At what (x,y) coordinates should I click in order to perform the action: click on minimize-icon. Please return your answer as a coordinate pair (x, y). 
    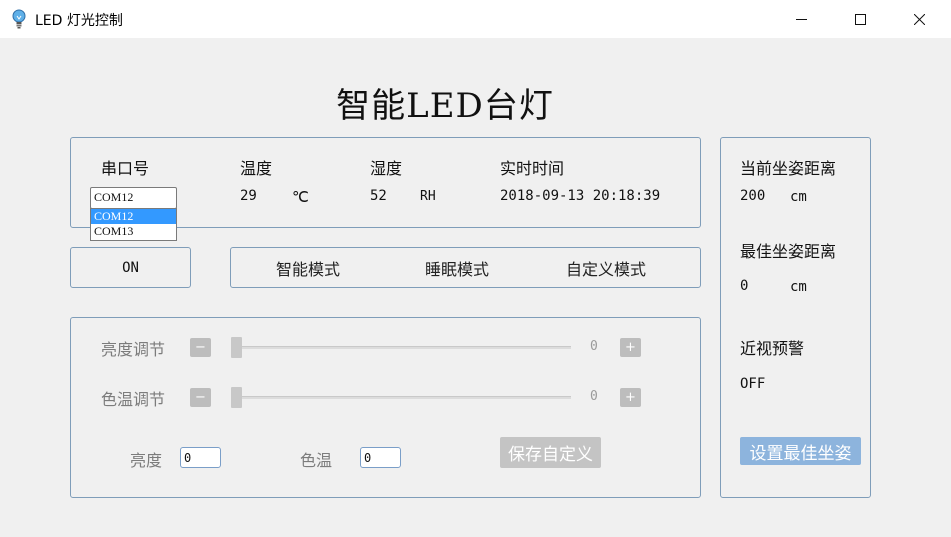
    Looking at the image, I should click on (801, 19).